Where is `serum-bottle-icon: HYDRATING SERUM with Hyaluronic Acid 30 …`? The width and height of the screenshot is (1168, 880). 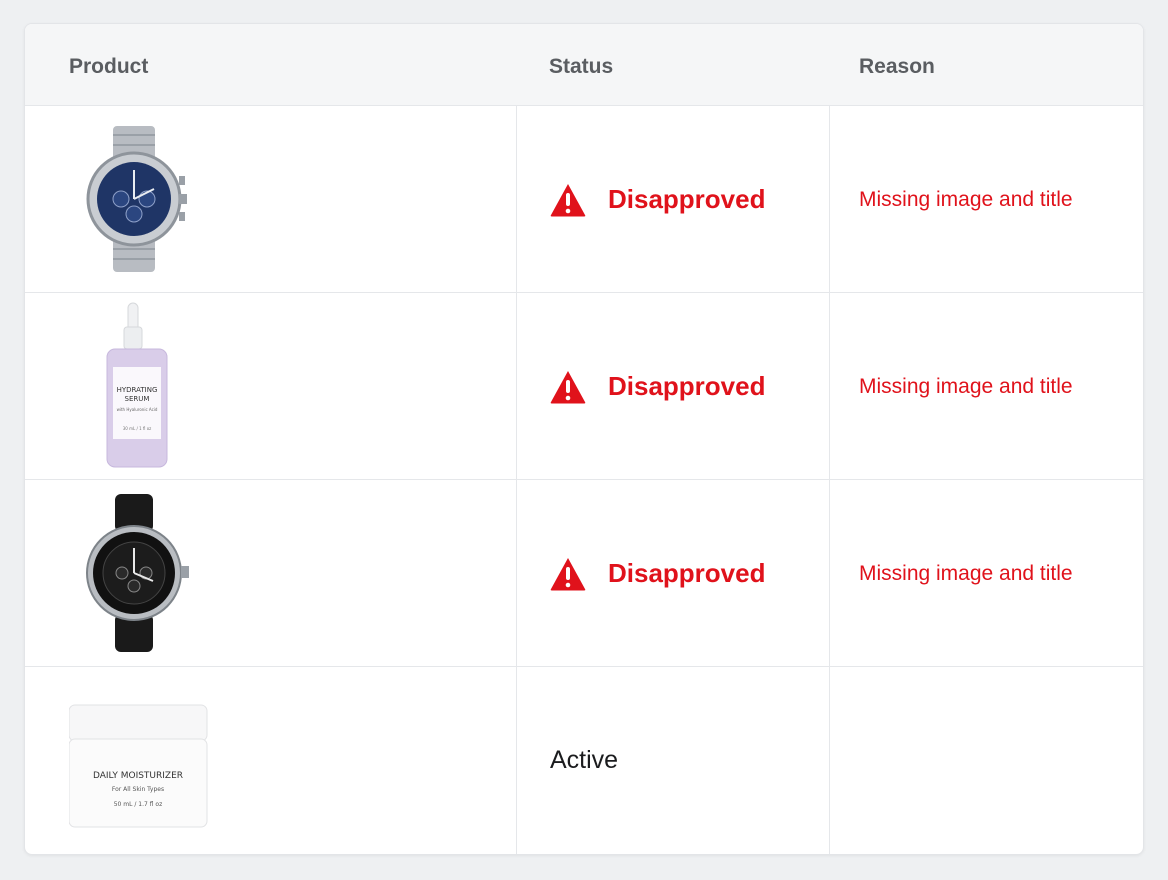 serum-bottle-icon: HYDRATING SERUM with Hyaluronic Acid 30 … is located at coordinates (137, 385).